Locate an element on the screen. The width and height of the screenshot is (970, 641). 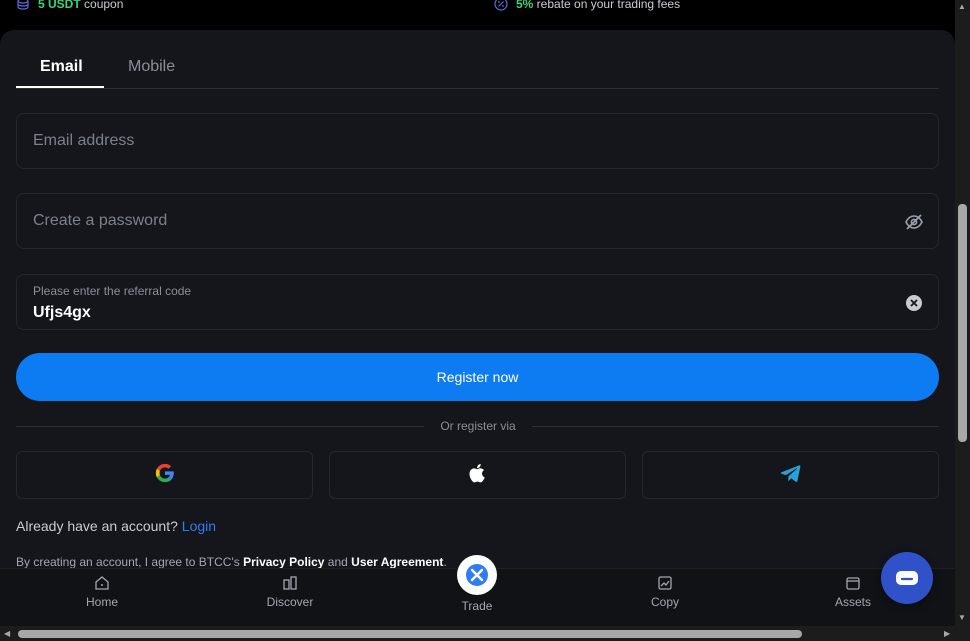
nav-home: Home is located at coordinates (102, 592).